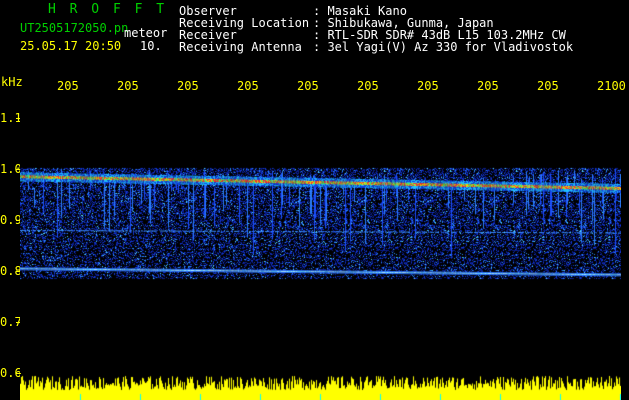  What do you see at coordinates (151, 46) in the screenshot?
I see `meteor-count: 10.` at bounding box center [151, 46].